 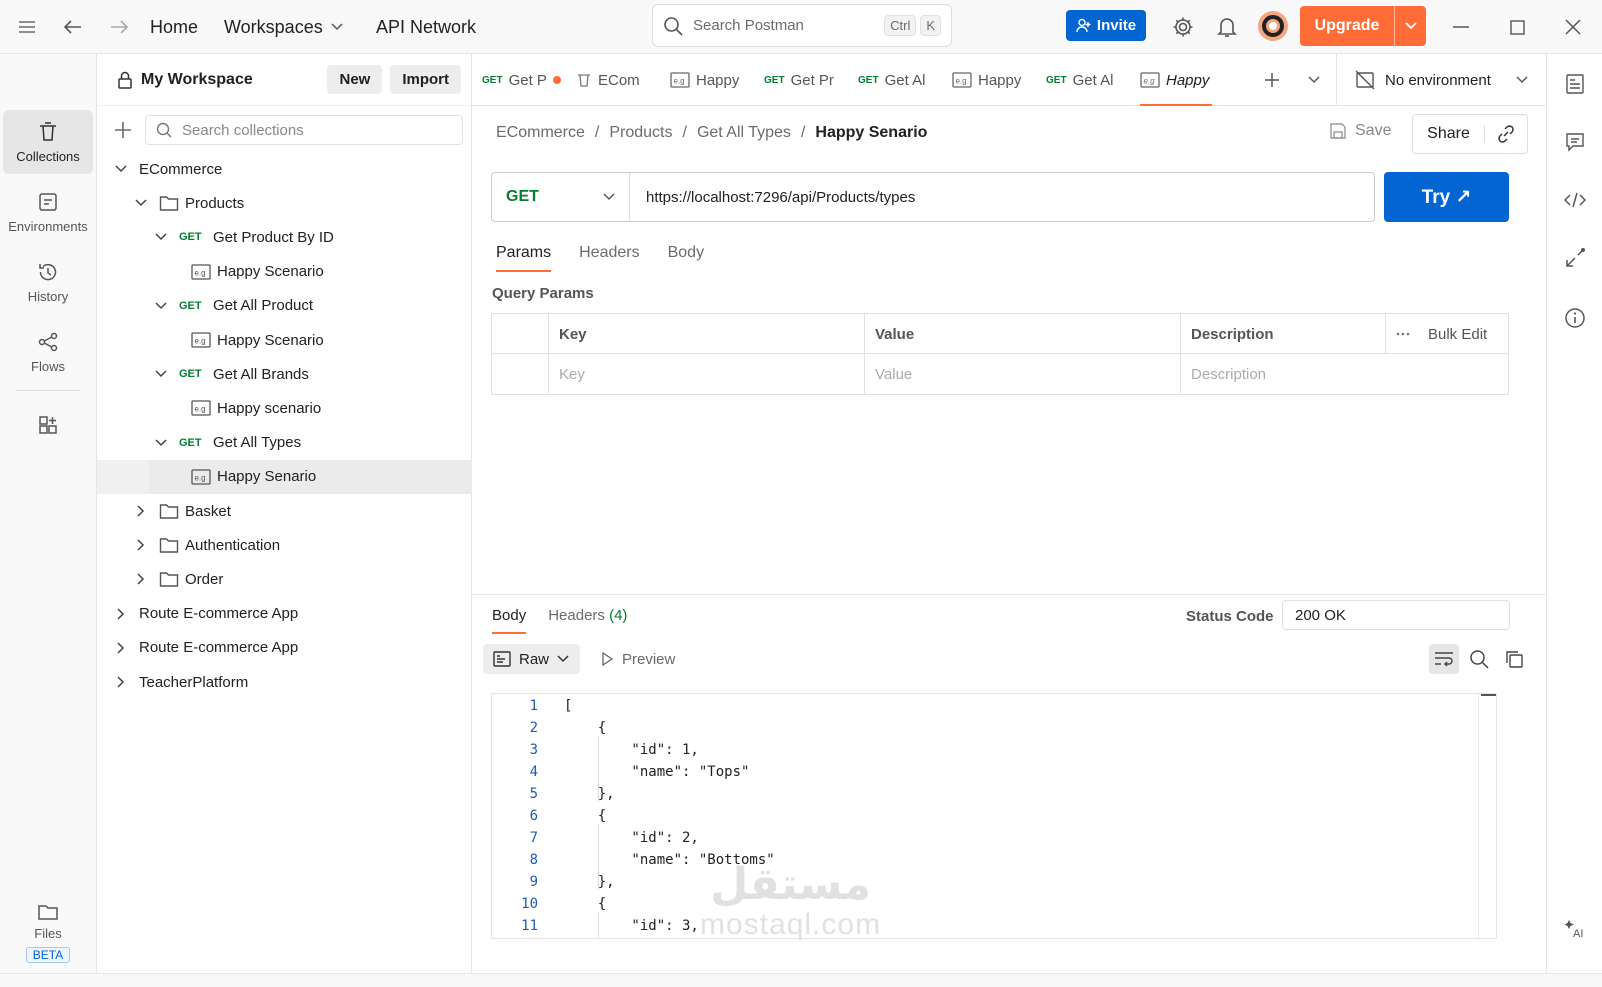 I want to click on forward-arrow-icon, so click(x=119, y=27).